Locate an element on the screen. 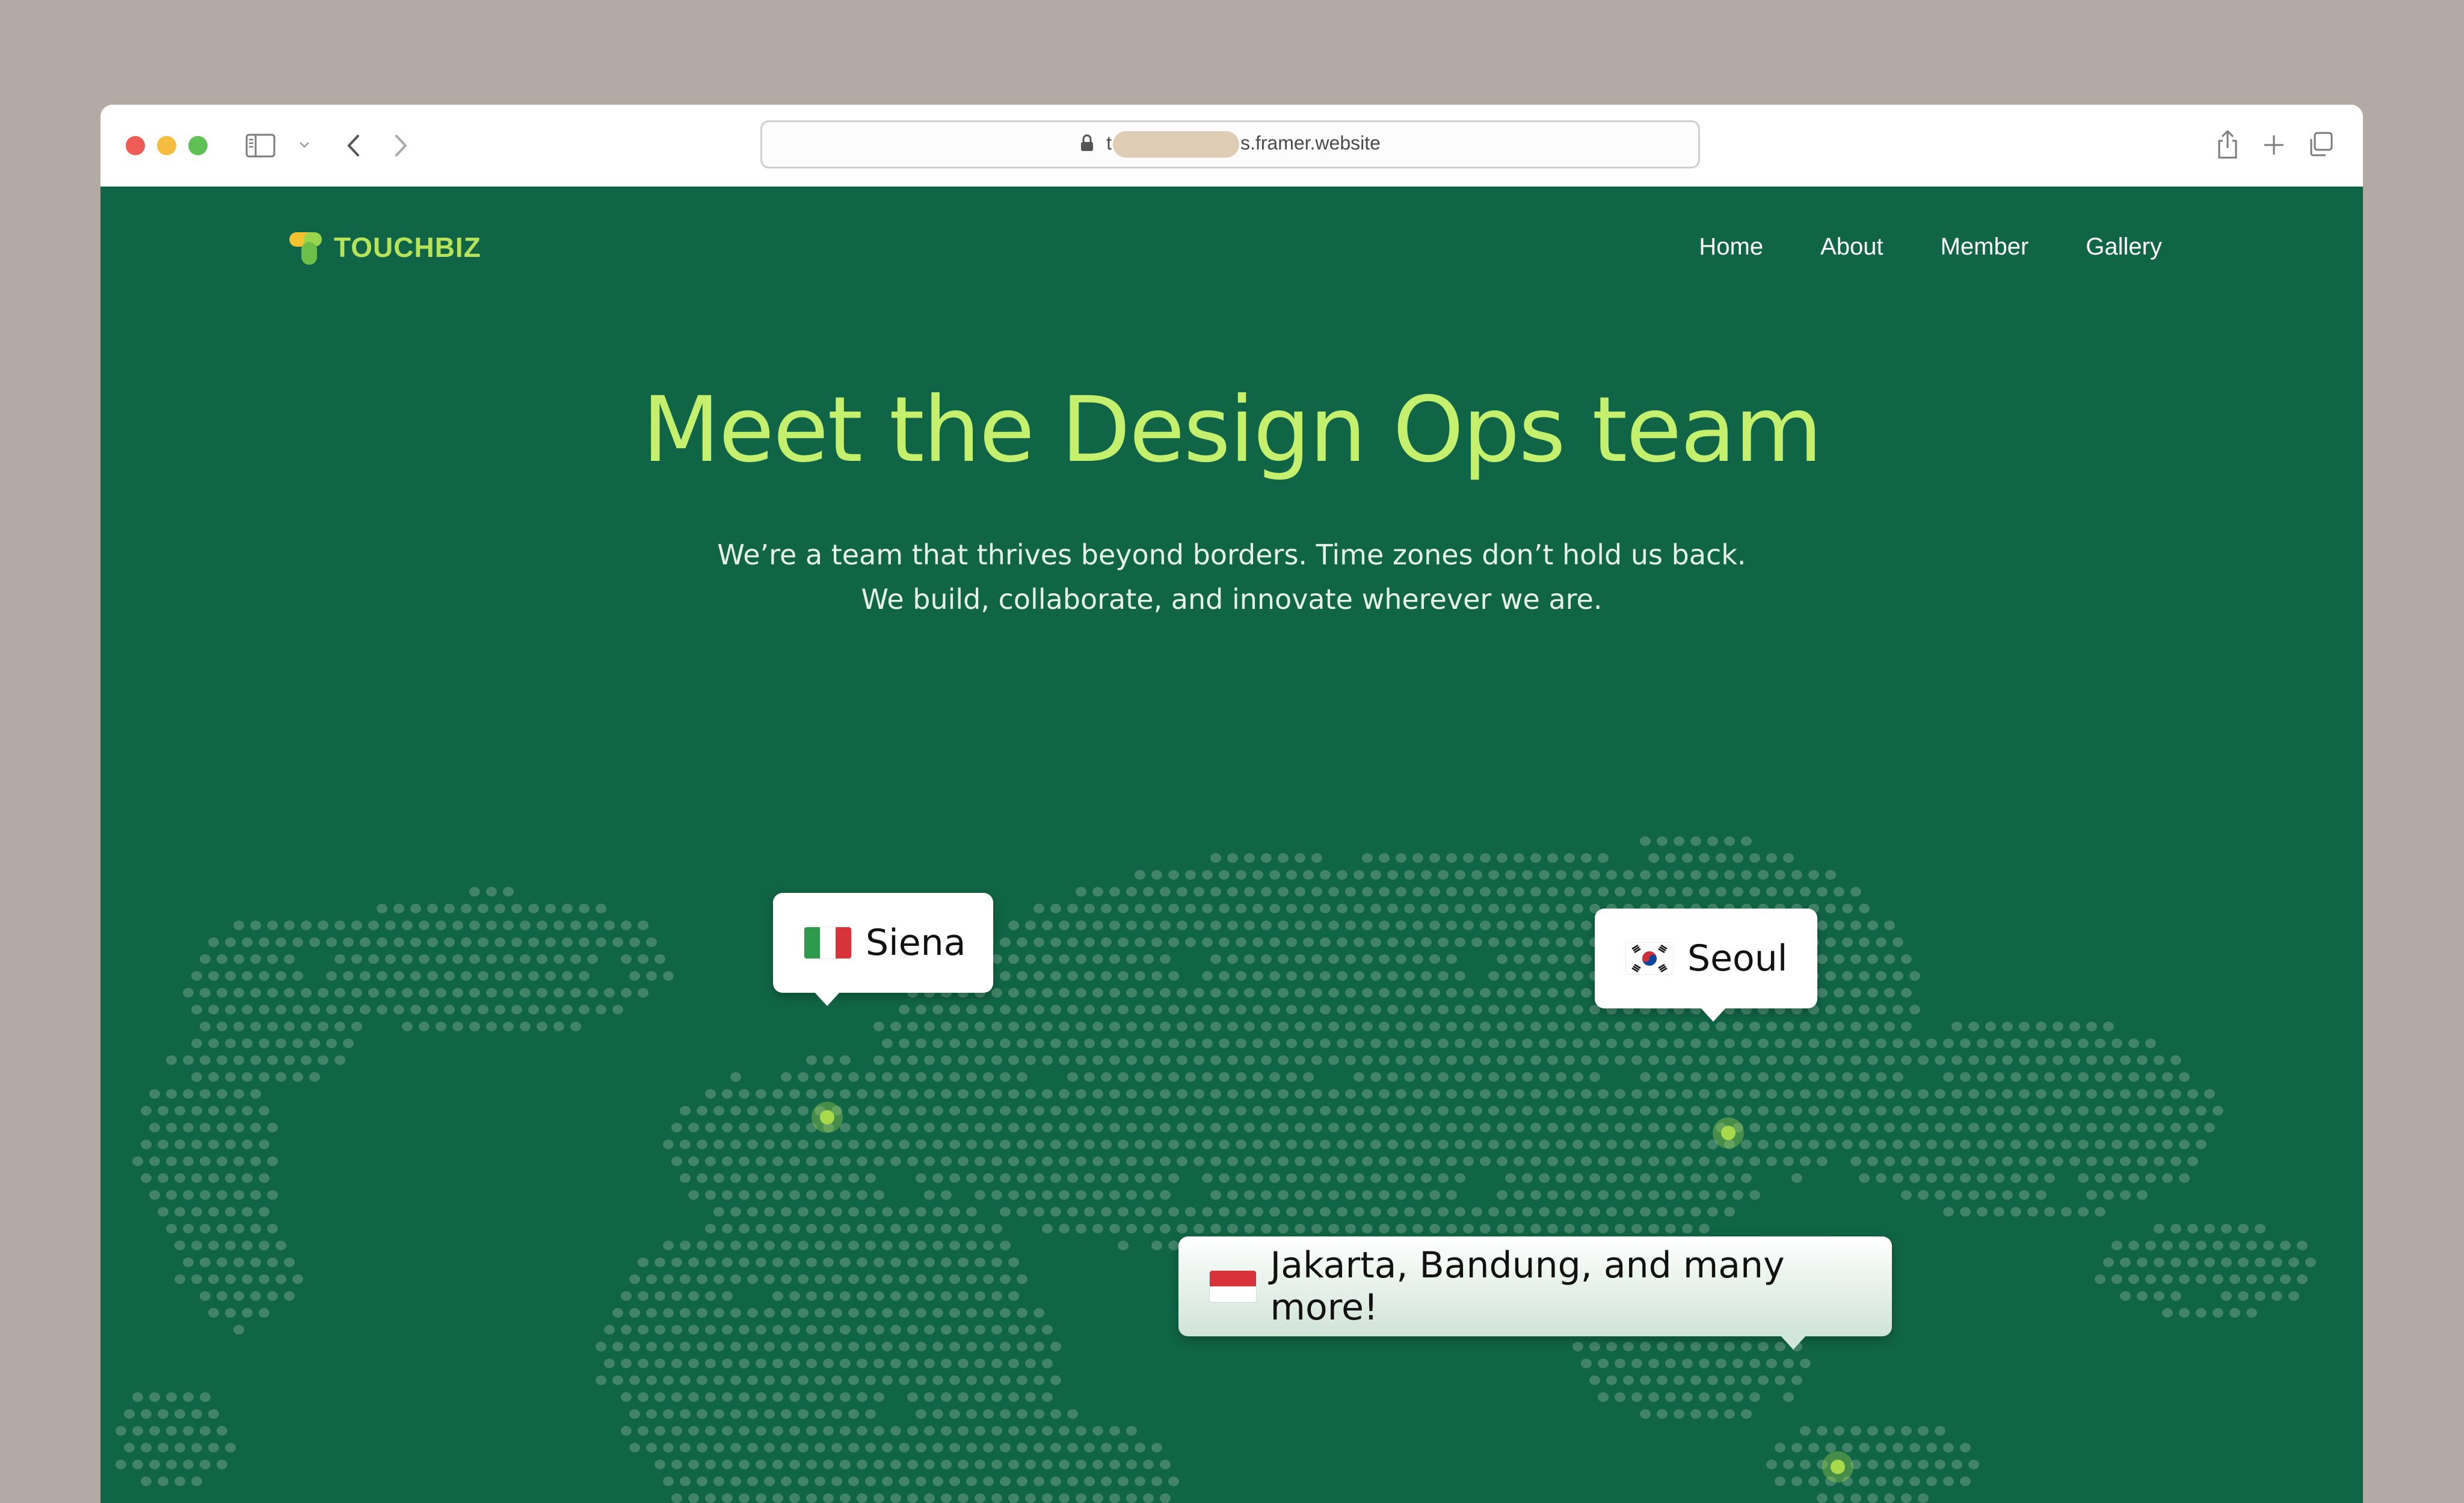 This screenshot has width=2464, height=1503. tab-overview-icon is located at coordinates (2320, 144).